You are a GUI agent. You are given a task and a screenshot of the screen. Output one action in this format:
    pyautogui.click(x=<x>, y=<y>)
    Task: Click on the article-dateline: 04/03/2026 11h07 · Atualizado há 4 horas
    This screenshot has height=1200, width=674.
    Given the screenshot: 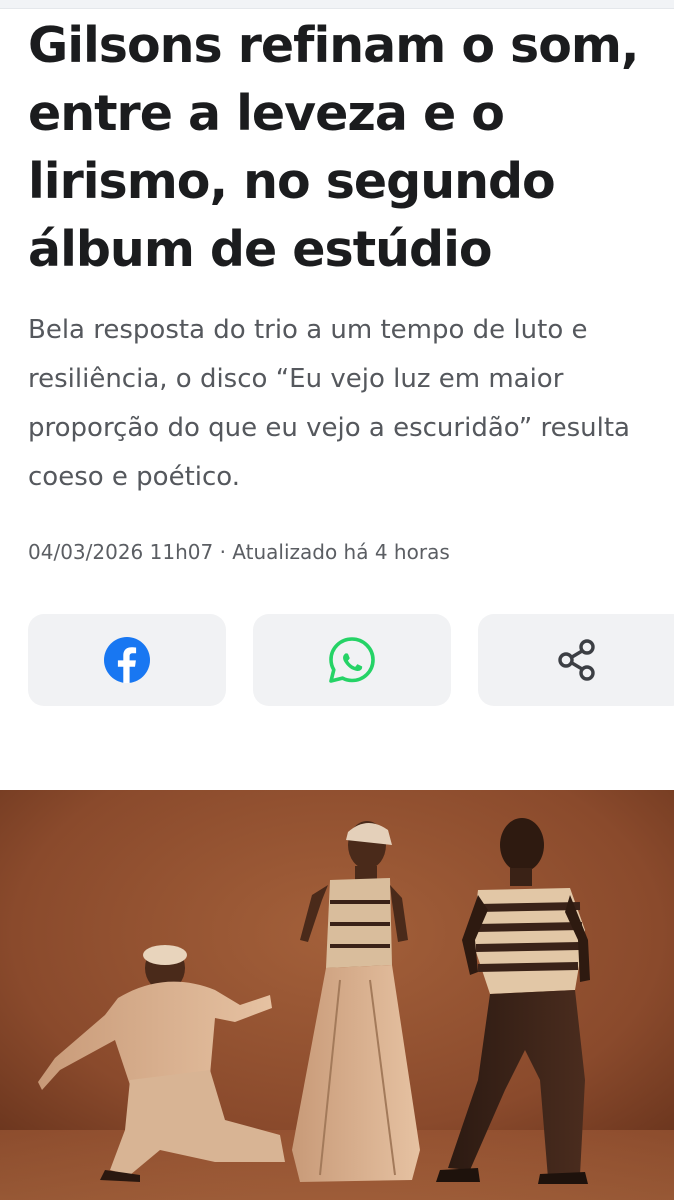 What is the action you would take?
    pyautogui.click(x=239, y=552)
    